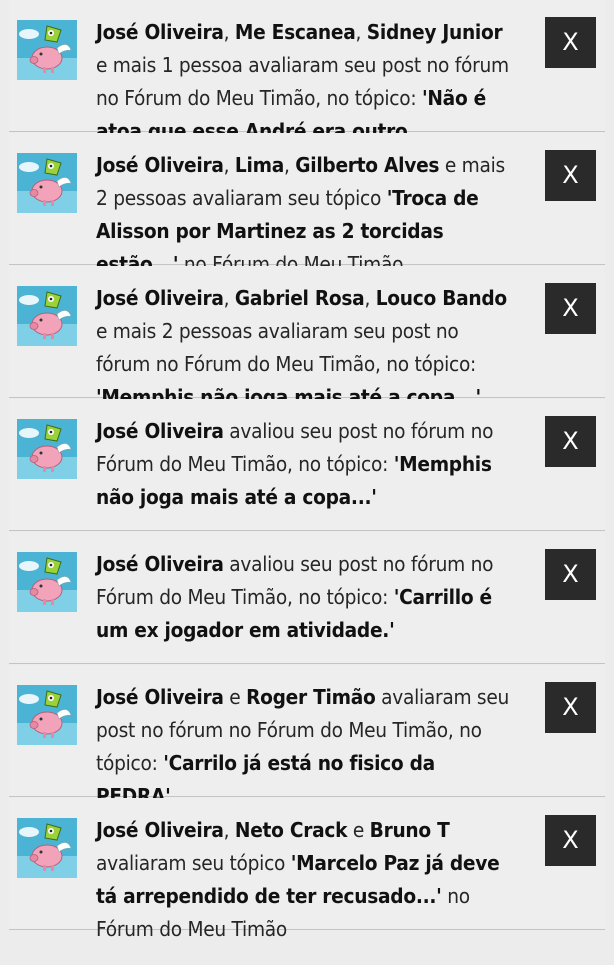 The image size is (614, 965). Describe the element at coordinates (434, 32) in the screenshot. I see `notification-highlight: Sidney Junior` at that location.